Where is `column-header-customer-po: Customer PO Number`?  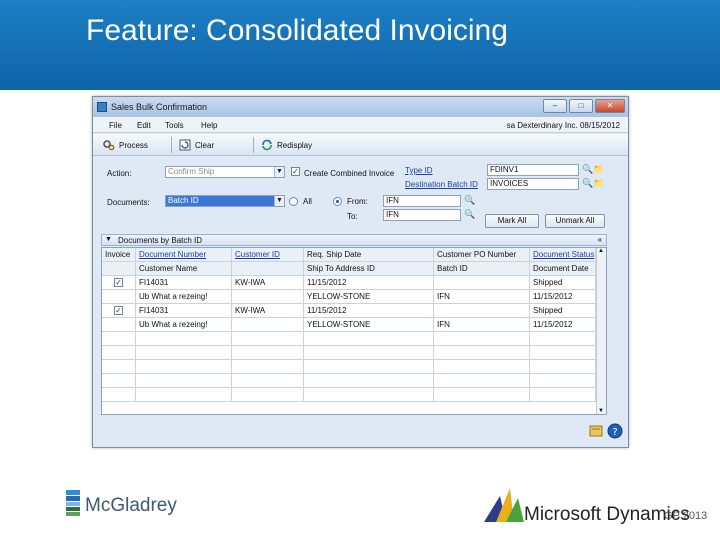 column-header-customer-po: Customer PO Number is located at coordinates (482, 255).